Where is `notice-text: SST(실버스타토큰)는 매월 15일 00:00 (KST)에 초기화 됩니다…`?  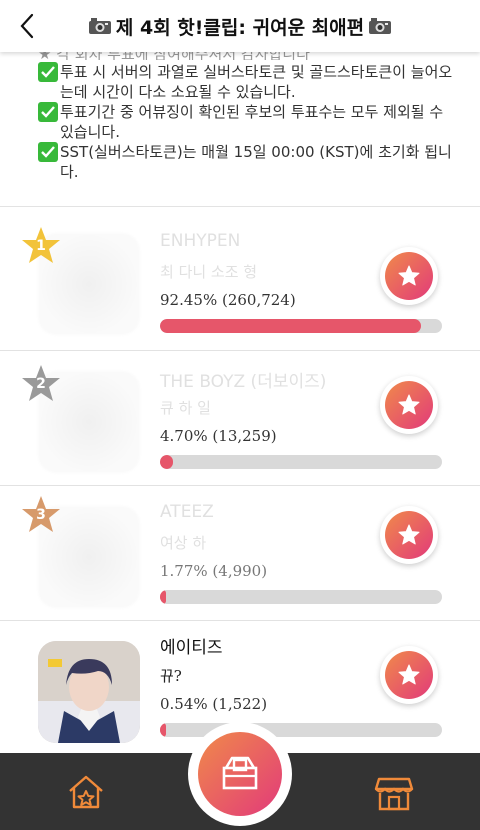
notice-text: SST(실버스타토큰)는 매월 15일 00:00 (KST)에 초기화 됩니다… is located at coordinates (256, 162).